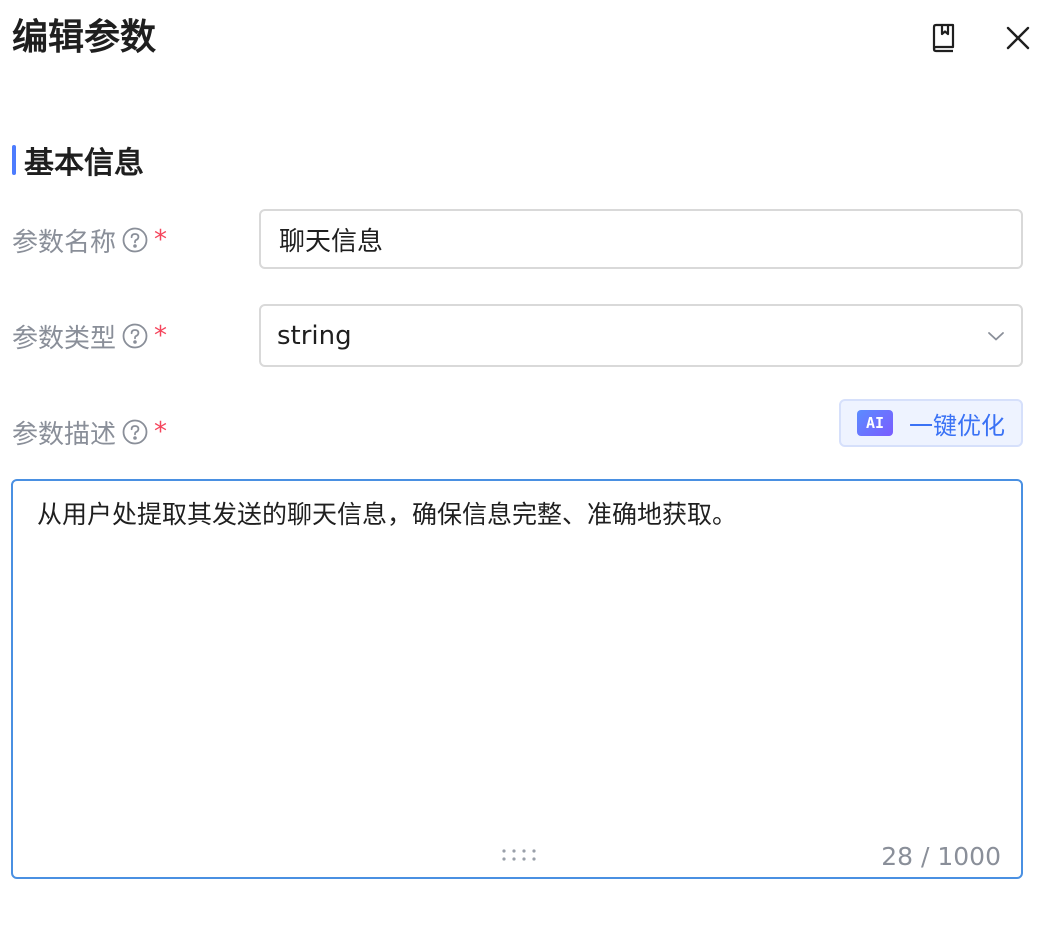  I want to click on section-title: 基本信息, so click(84, 163).